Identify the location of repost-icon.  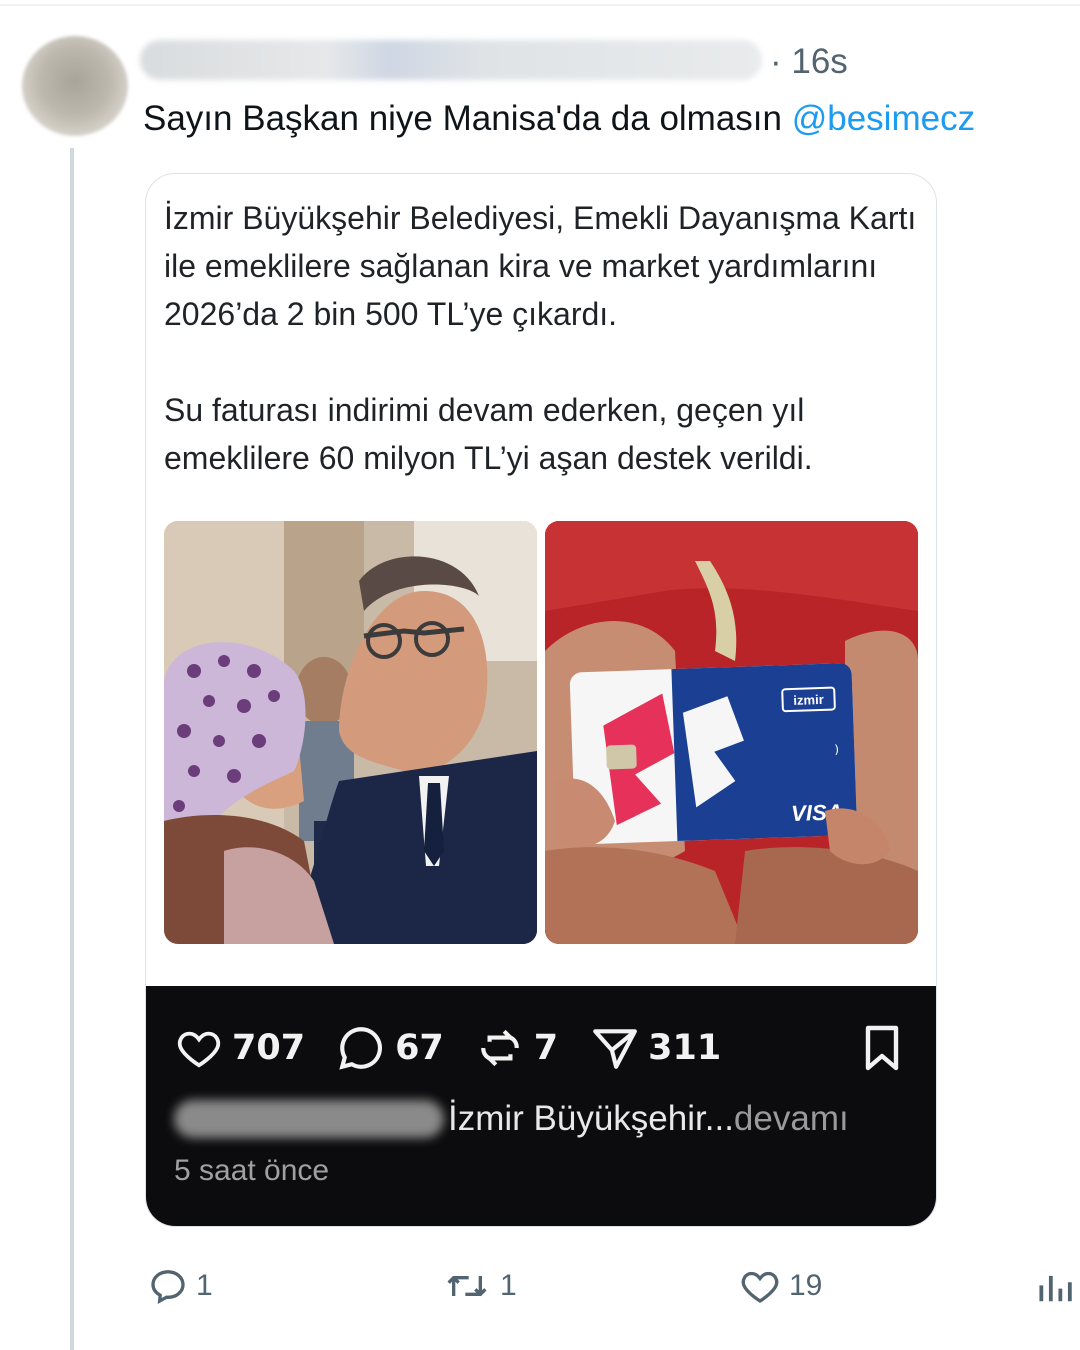
(500, 1048).